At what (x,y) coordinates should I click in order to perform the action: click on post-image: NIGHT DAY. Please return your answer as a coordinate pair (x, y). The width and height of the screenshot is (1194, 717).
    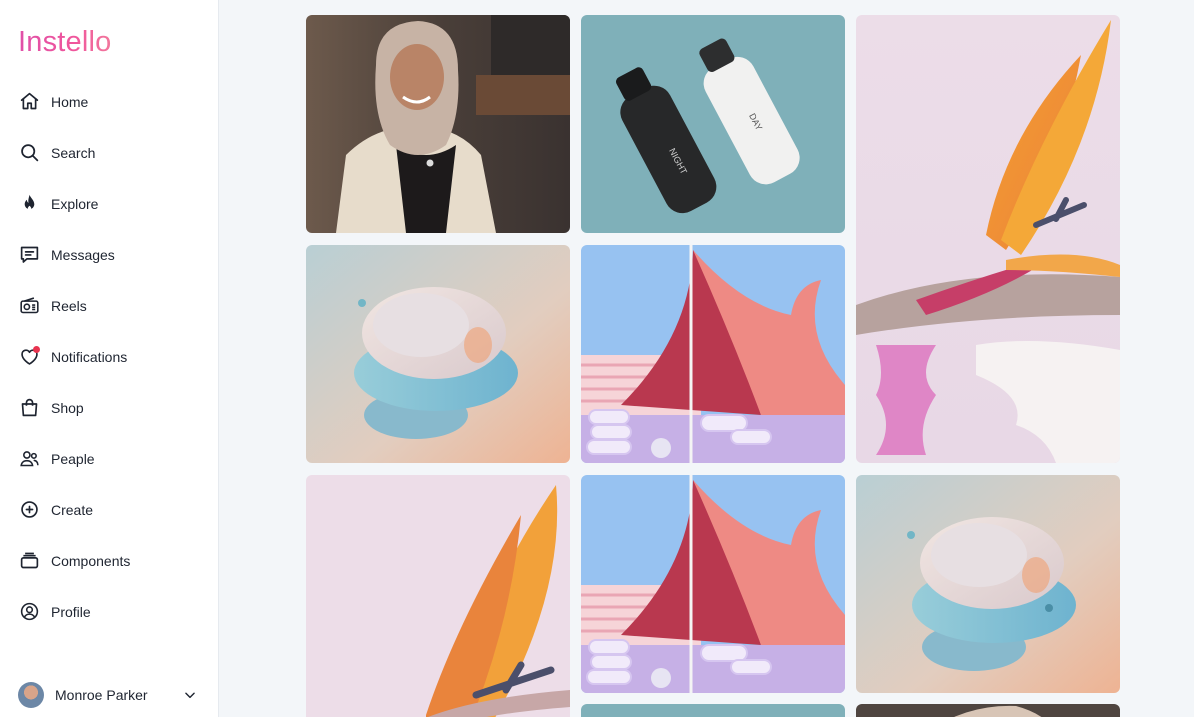
    Looking at the image, I should click on (713, 124).